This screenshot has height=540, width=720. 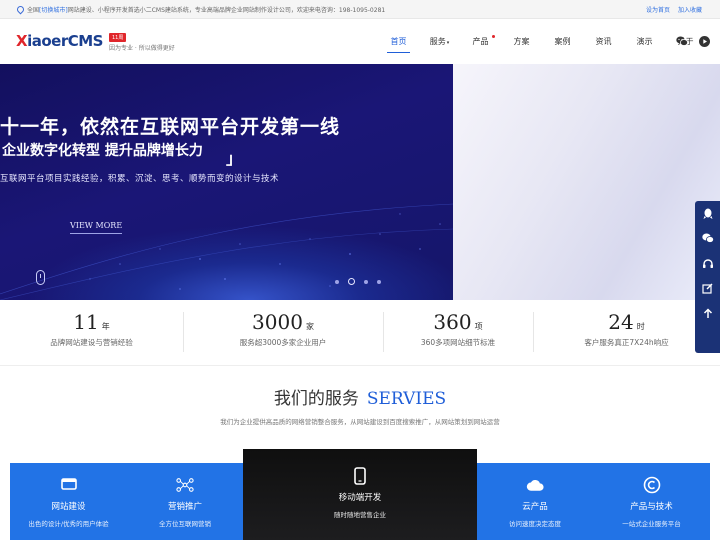 I want to click on card-subtitle: 一站式企业服务平台, so click(x=651, y=524).